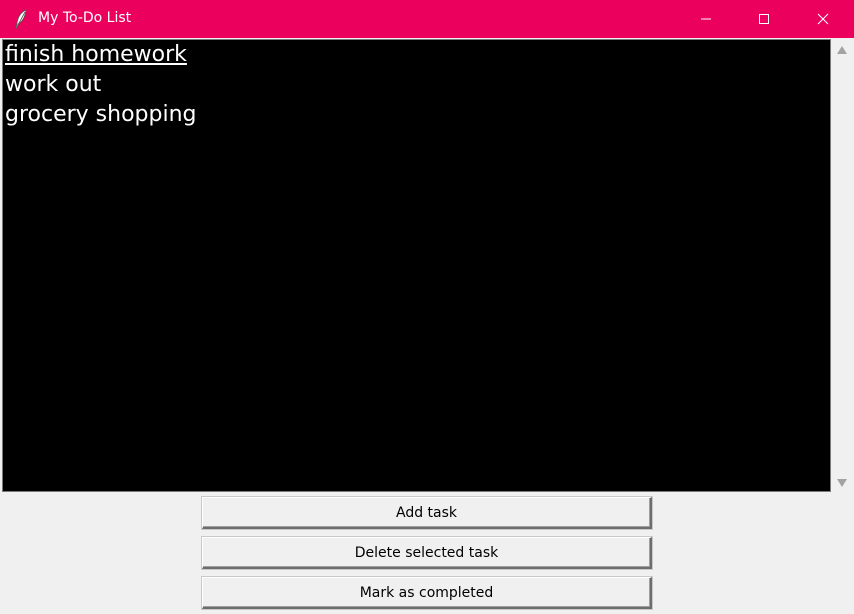 Image resolution: width=854 pixels, height=614 pixels. Describe the element at coordinates (416, 115) in the screenshot. I see `task-item: grocery shopping` at that location.